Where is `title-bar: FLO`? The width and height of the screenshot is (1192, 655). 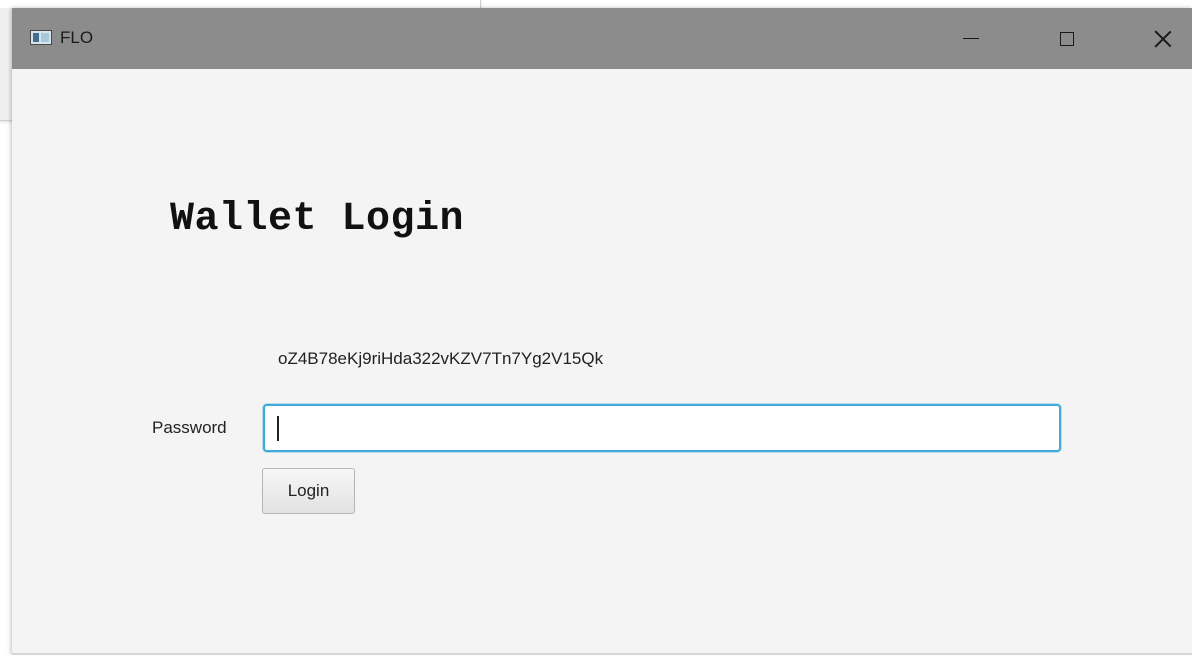
title-bar: FLO is located at coordinates (602, 38).